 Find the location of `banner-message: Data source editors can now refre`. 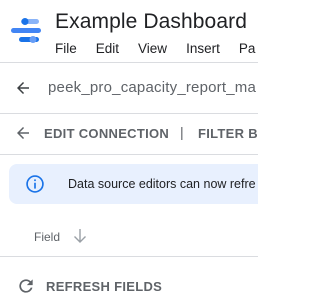

banner-message: Data source editors can now refre is located at coordinates (162, 184).